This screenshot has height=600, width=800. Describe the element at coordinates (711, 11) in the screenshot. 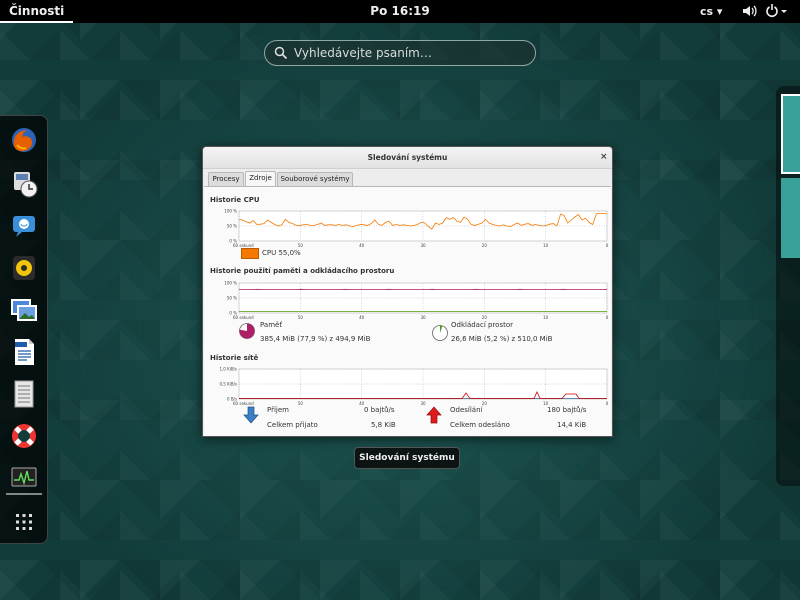

I see `keyboard-layout-indicator: cs ▾` at that location.